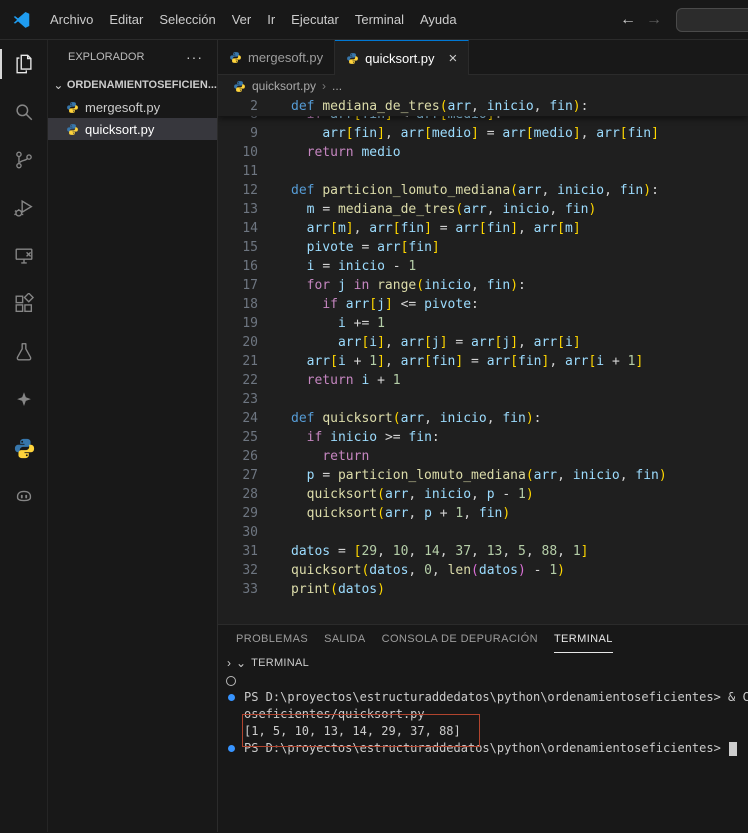 The width and height of the screenshot is (748, 833). I want to click on line-number: 9, so click(254, 133).